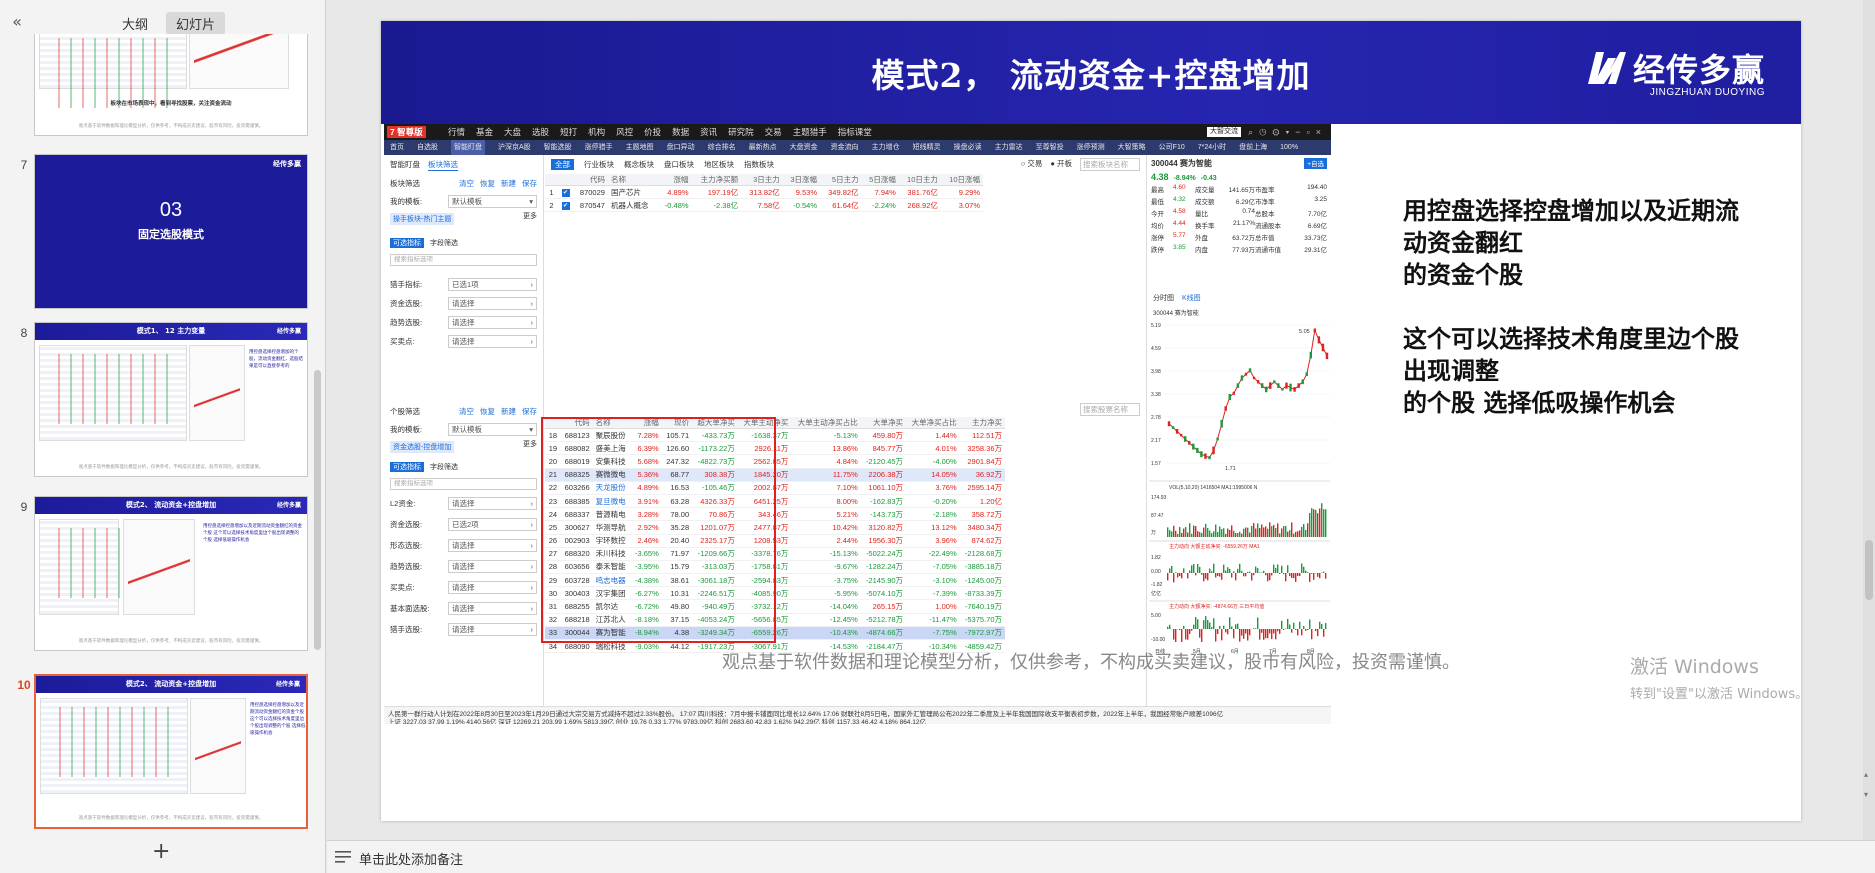 The width and height of the screenshot is (1875, 873). Describe the element at coordinates (463, 341) in the screenshot. I see `filter-field: 买卖点: 请选择 ›` at that location.